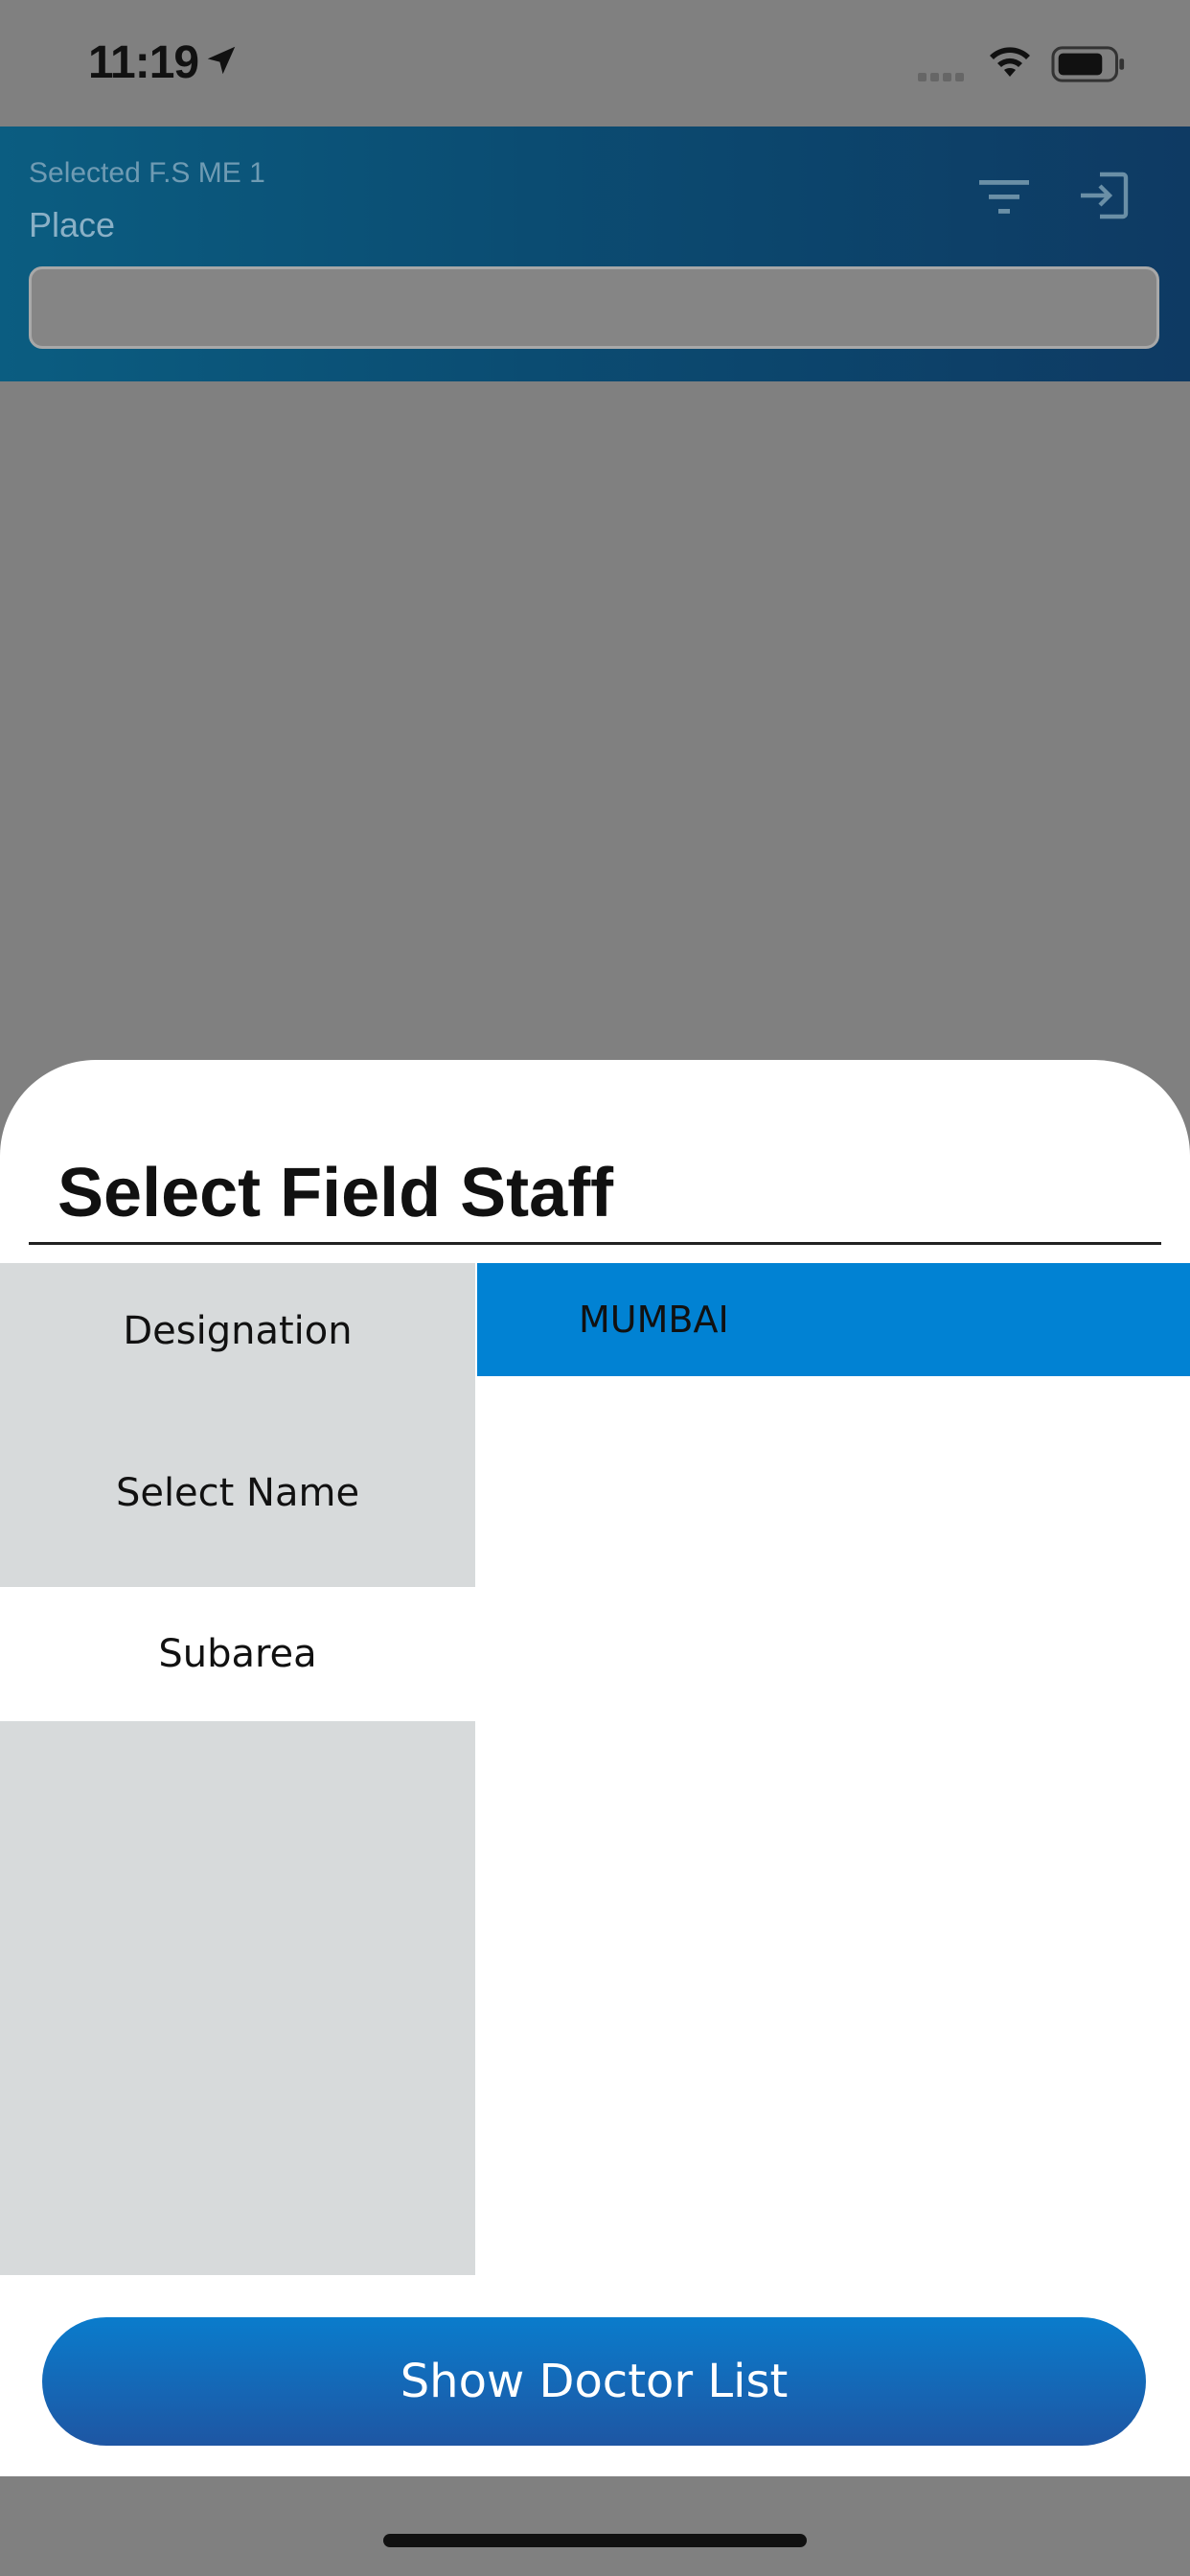 Image resolution: width=1190 pixels, height=2576 pixels. Describe the element at coordinates (1104, 195) in the screenshot. I see `exit-icon` at that location.